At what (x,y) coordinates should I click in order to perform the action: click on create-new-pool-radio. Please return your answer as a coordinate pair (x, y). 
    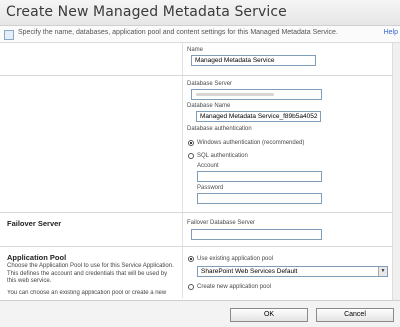
    Looking at the image, I should click on (191, 287).